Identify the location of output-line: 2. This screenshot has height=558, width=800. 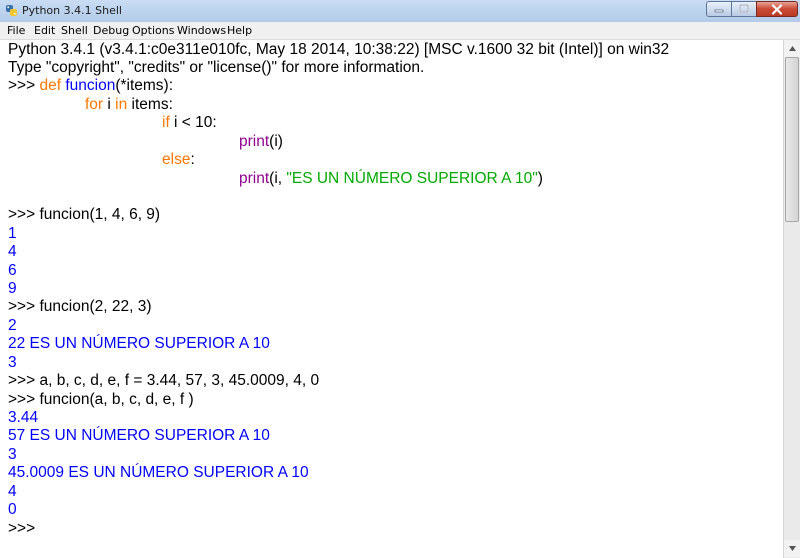
(12, 325).